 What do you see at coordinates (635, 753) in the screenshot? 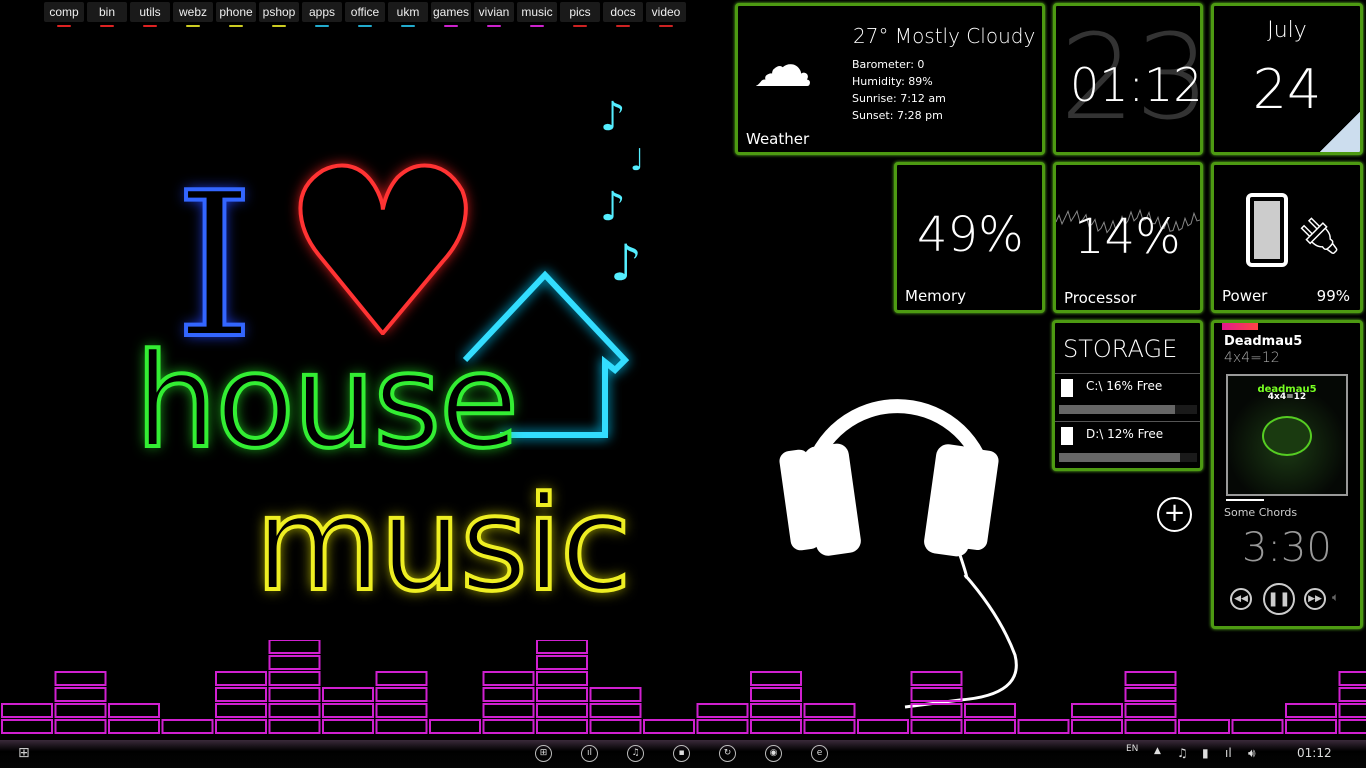
I see `taskbar-music-icon: ♫` at bounding box center [635, 753].